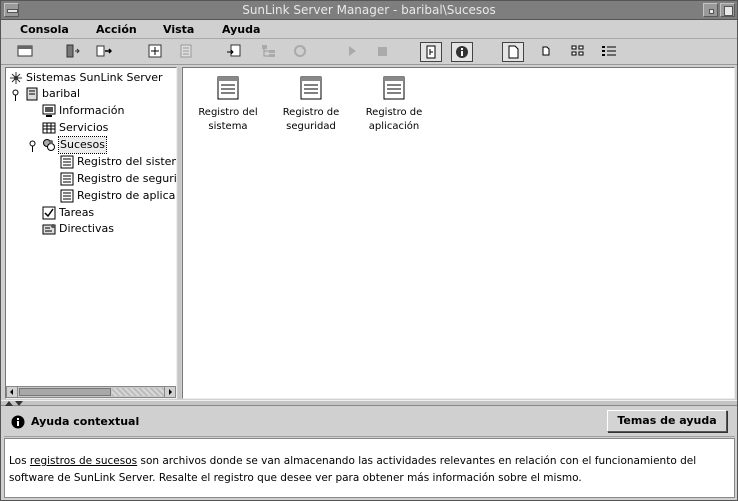 This screenshot has height=501, width=738. I want to click on server-icon, so click(32, 94).